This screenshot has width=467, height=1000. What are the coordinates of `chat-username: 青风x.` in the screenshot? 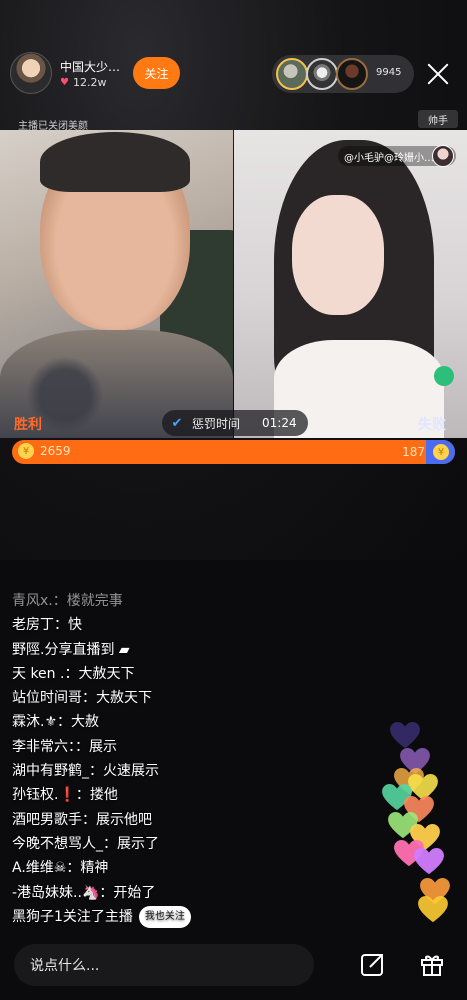 It's located at (32, 601).